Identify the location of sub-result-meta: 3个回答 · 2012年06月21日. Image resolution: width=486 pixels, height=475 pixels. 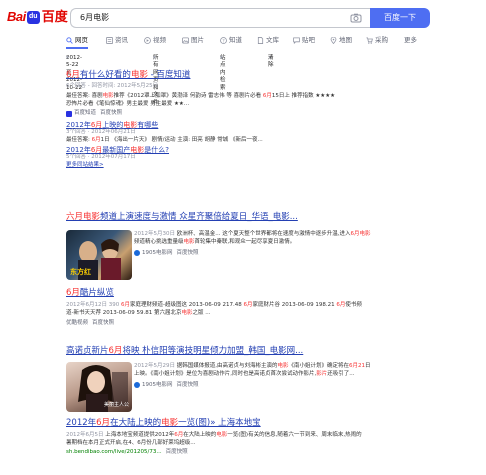
(101, 131).